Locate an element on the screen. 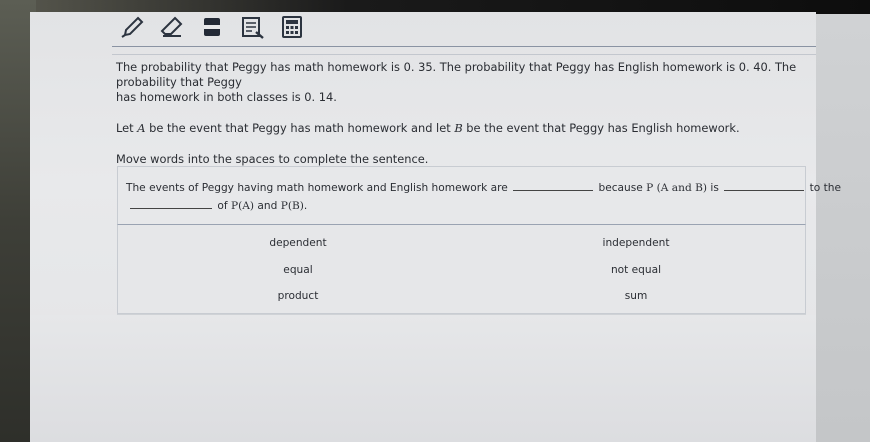  toolbar-divider-dark is located at coordinates (464, 46).